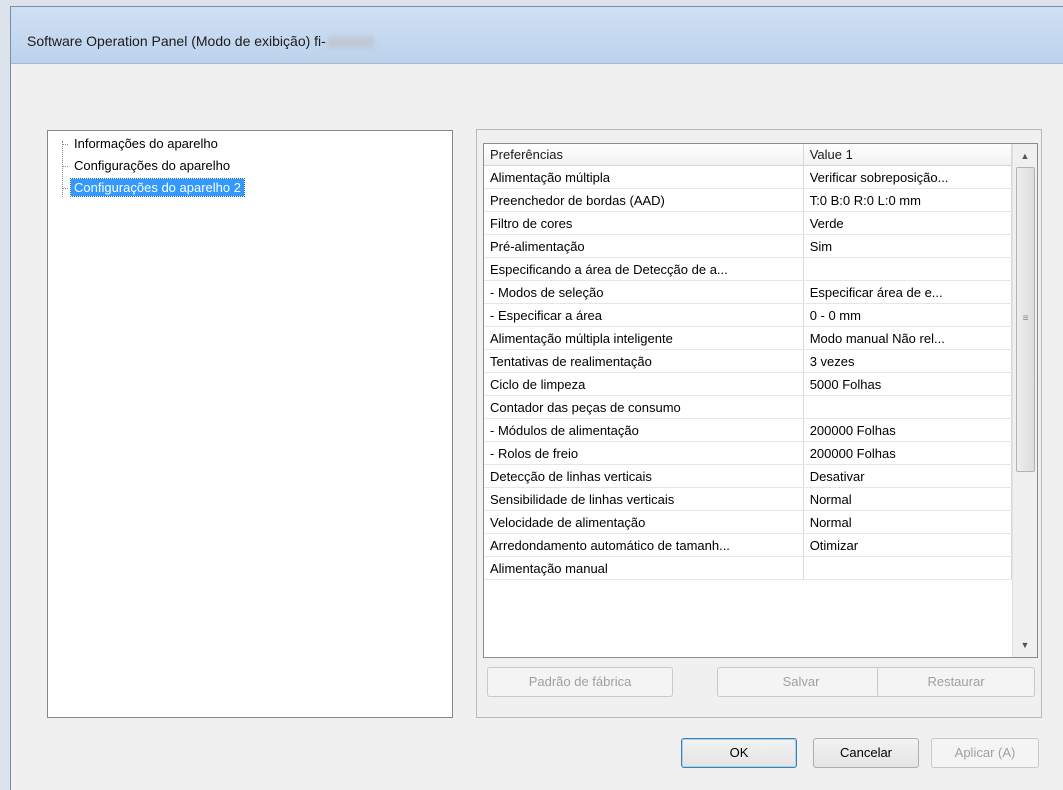 Image resolution: width=1063 pixels, height=790 pixels. Describe the element at coordinates (908, 155) in the screenshot. I see `column-header-value: Value 1` at that location.